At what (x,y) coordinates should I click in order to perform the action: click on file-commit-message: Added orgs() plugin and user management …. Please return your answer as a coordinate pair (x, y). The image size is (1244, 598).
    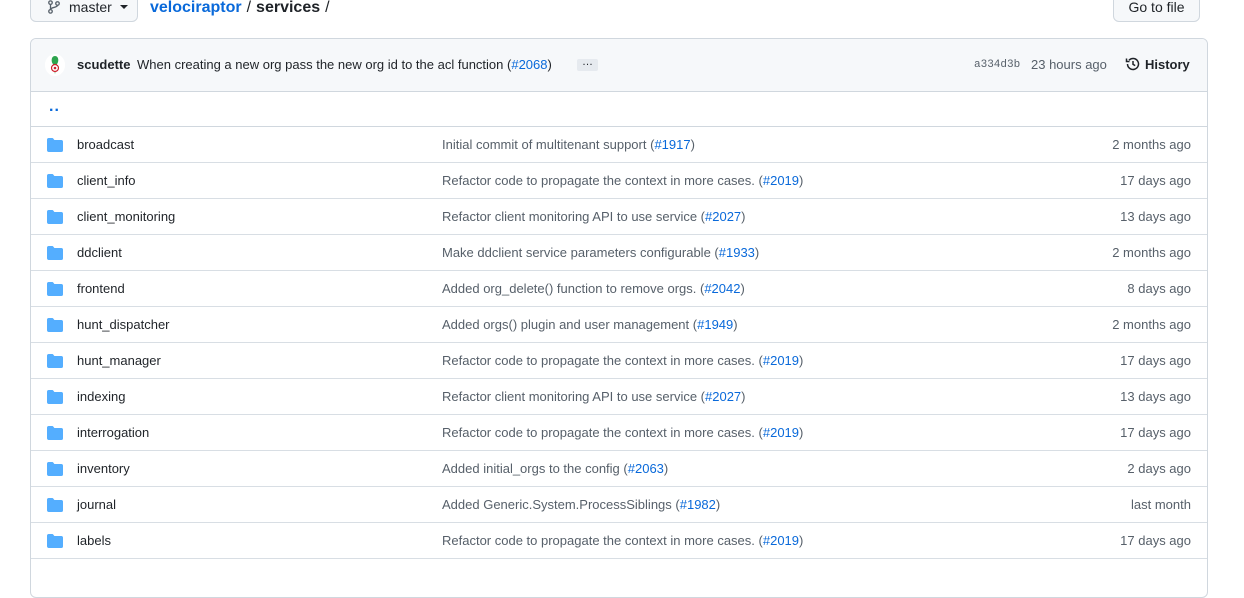
    Looking at the image, I should click on (590, 324).